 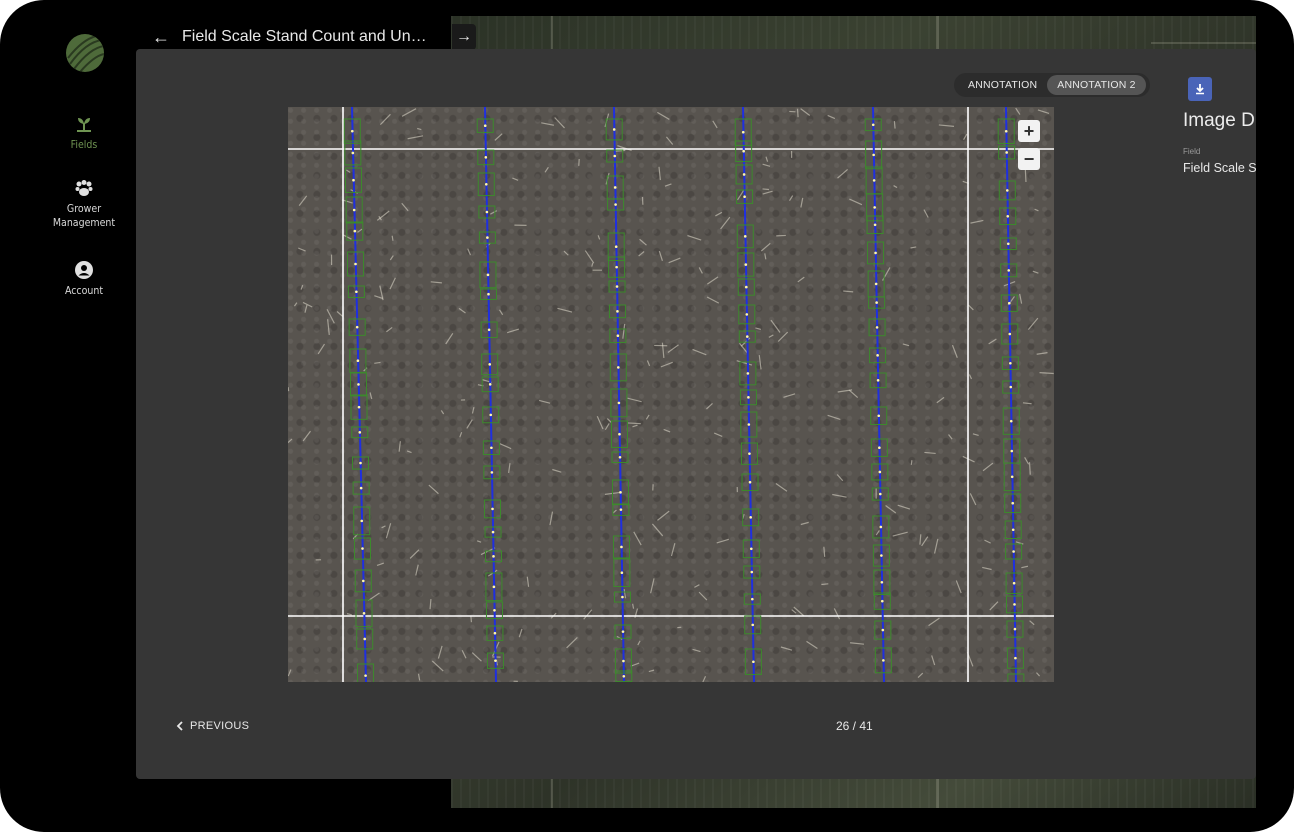 What do you see at coordinates (84, 270) in the screenshot?
I see `account-icon` at bounding box center [84, 270].